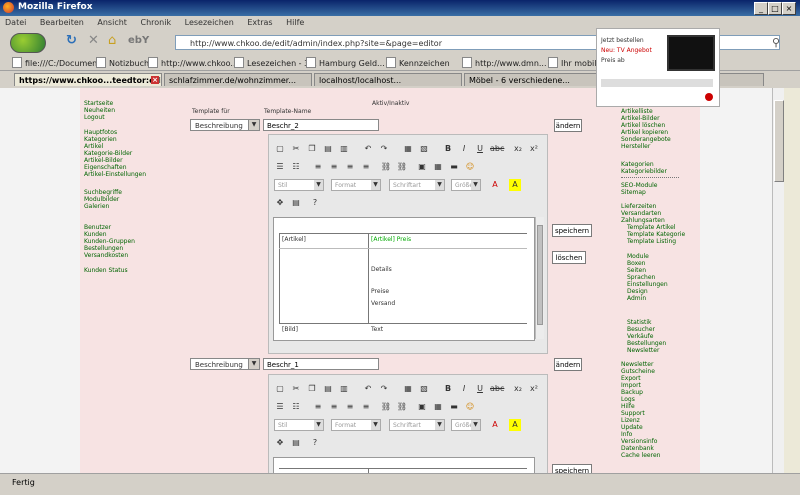 This screenshot has height=495, width=800. I want to click on indent-icon: ≡, so click(334, 407).